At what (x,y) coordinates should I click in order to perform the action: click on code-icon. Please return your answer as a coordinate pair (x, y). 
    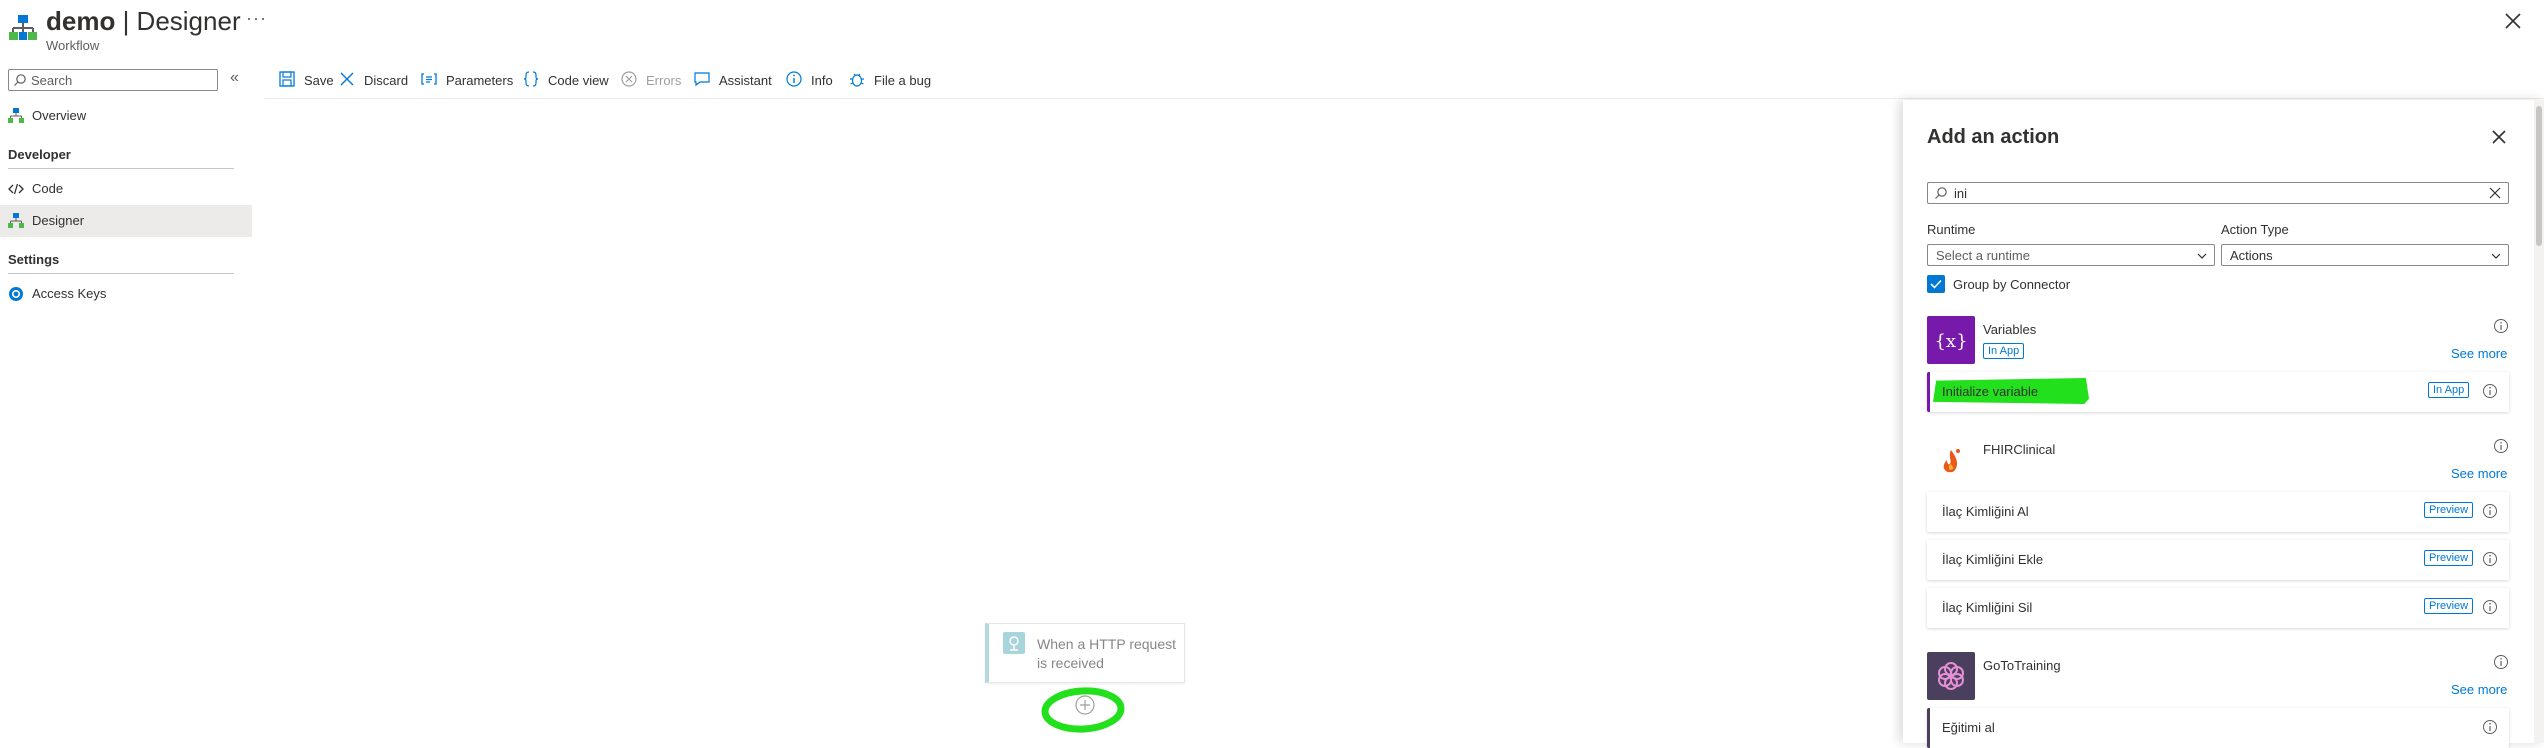
    Looking at the image, I should click on (16, 189).